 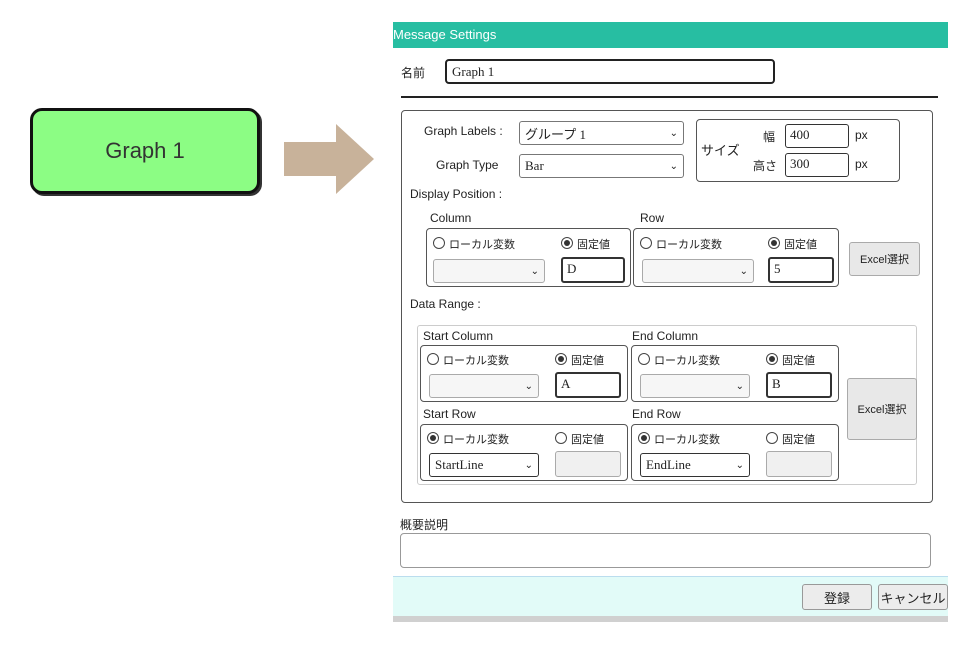 What do you see at coordinates (451, 218) in the screenshot?
I see `column-label: Column` at bounding box center [451, 218].